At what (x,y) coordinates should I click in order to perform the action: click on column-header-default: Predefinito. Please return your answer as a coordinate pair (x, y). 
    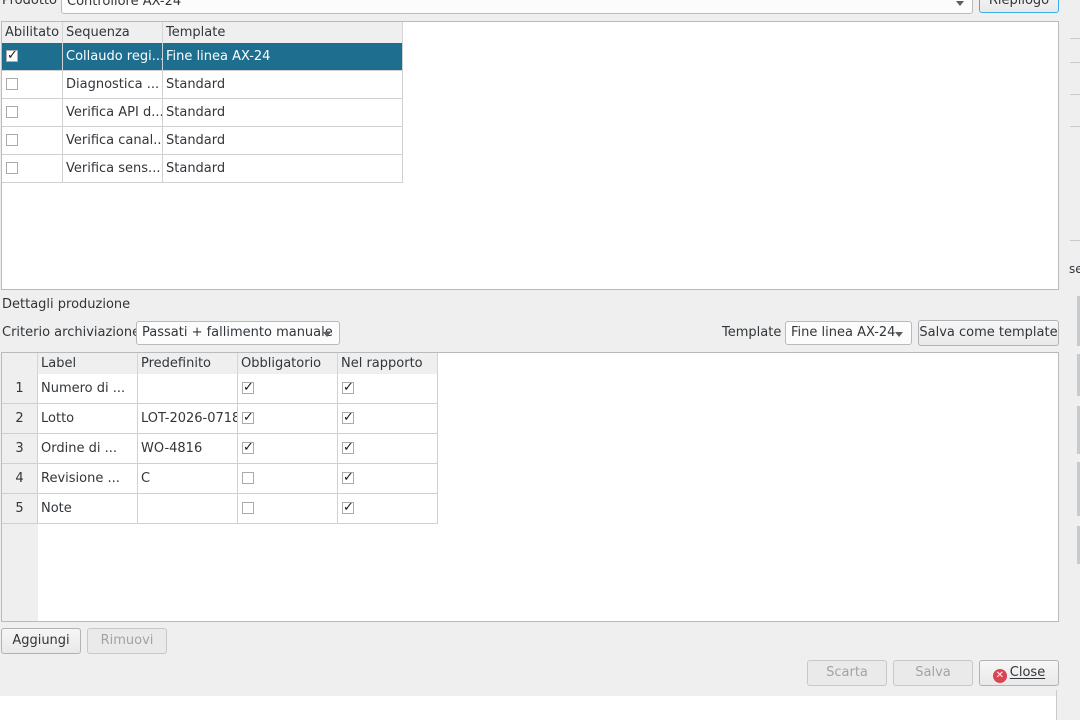
    Looking at the image, I should click on (188, 363).